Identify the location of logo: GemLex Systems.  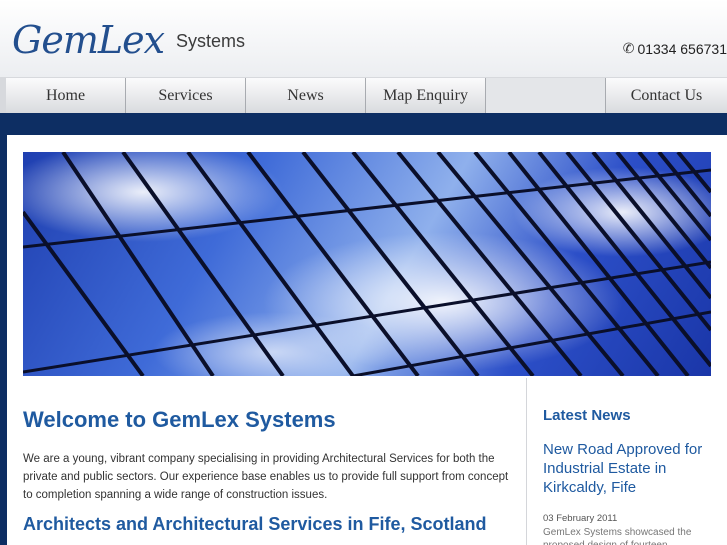
(128, 40).